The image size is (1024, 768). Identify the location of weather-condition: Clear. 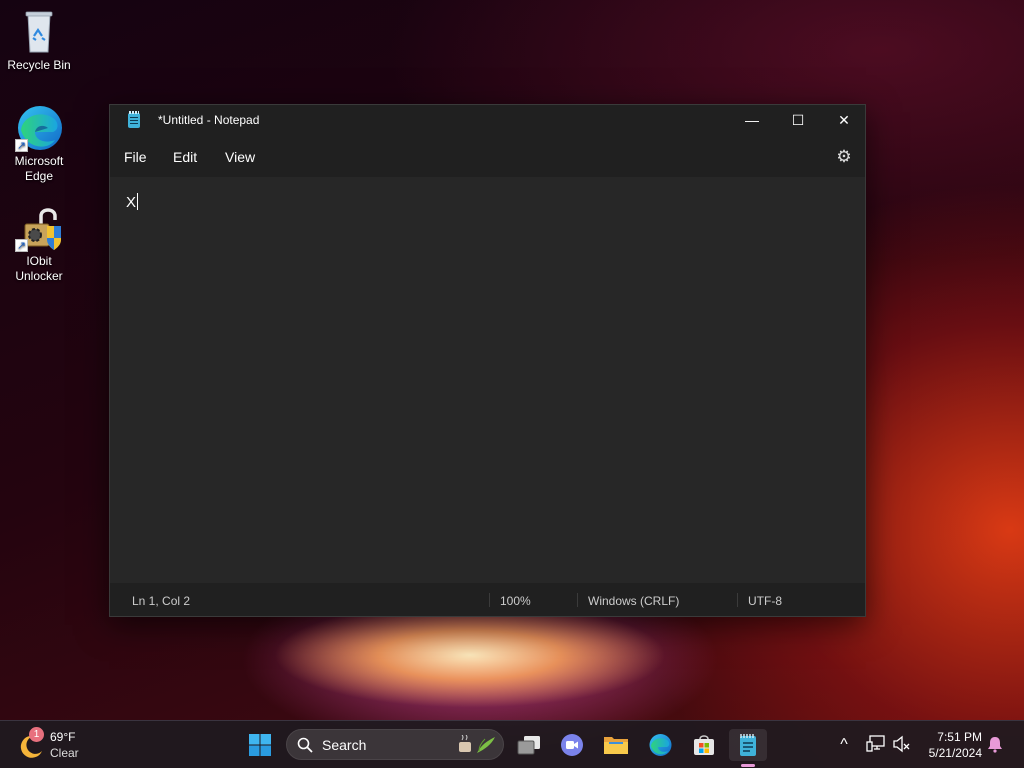
(64, 753).